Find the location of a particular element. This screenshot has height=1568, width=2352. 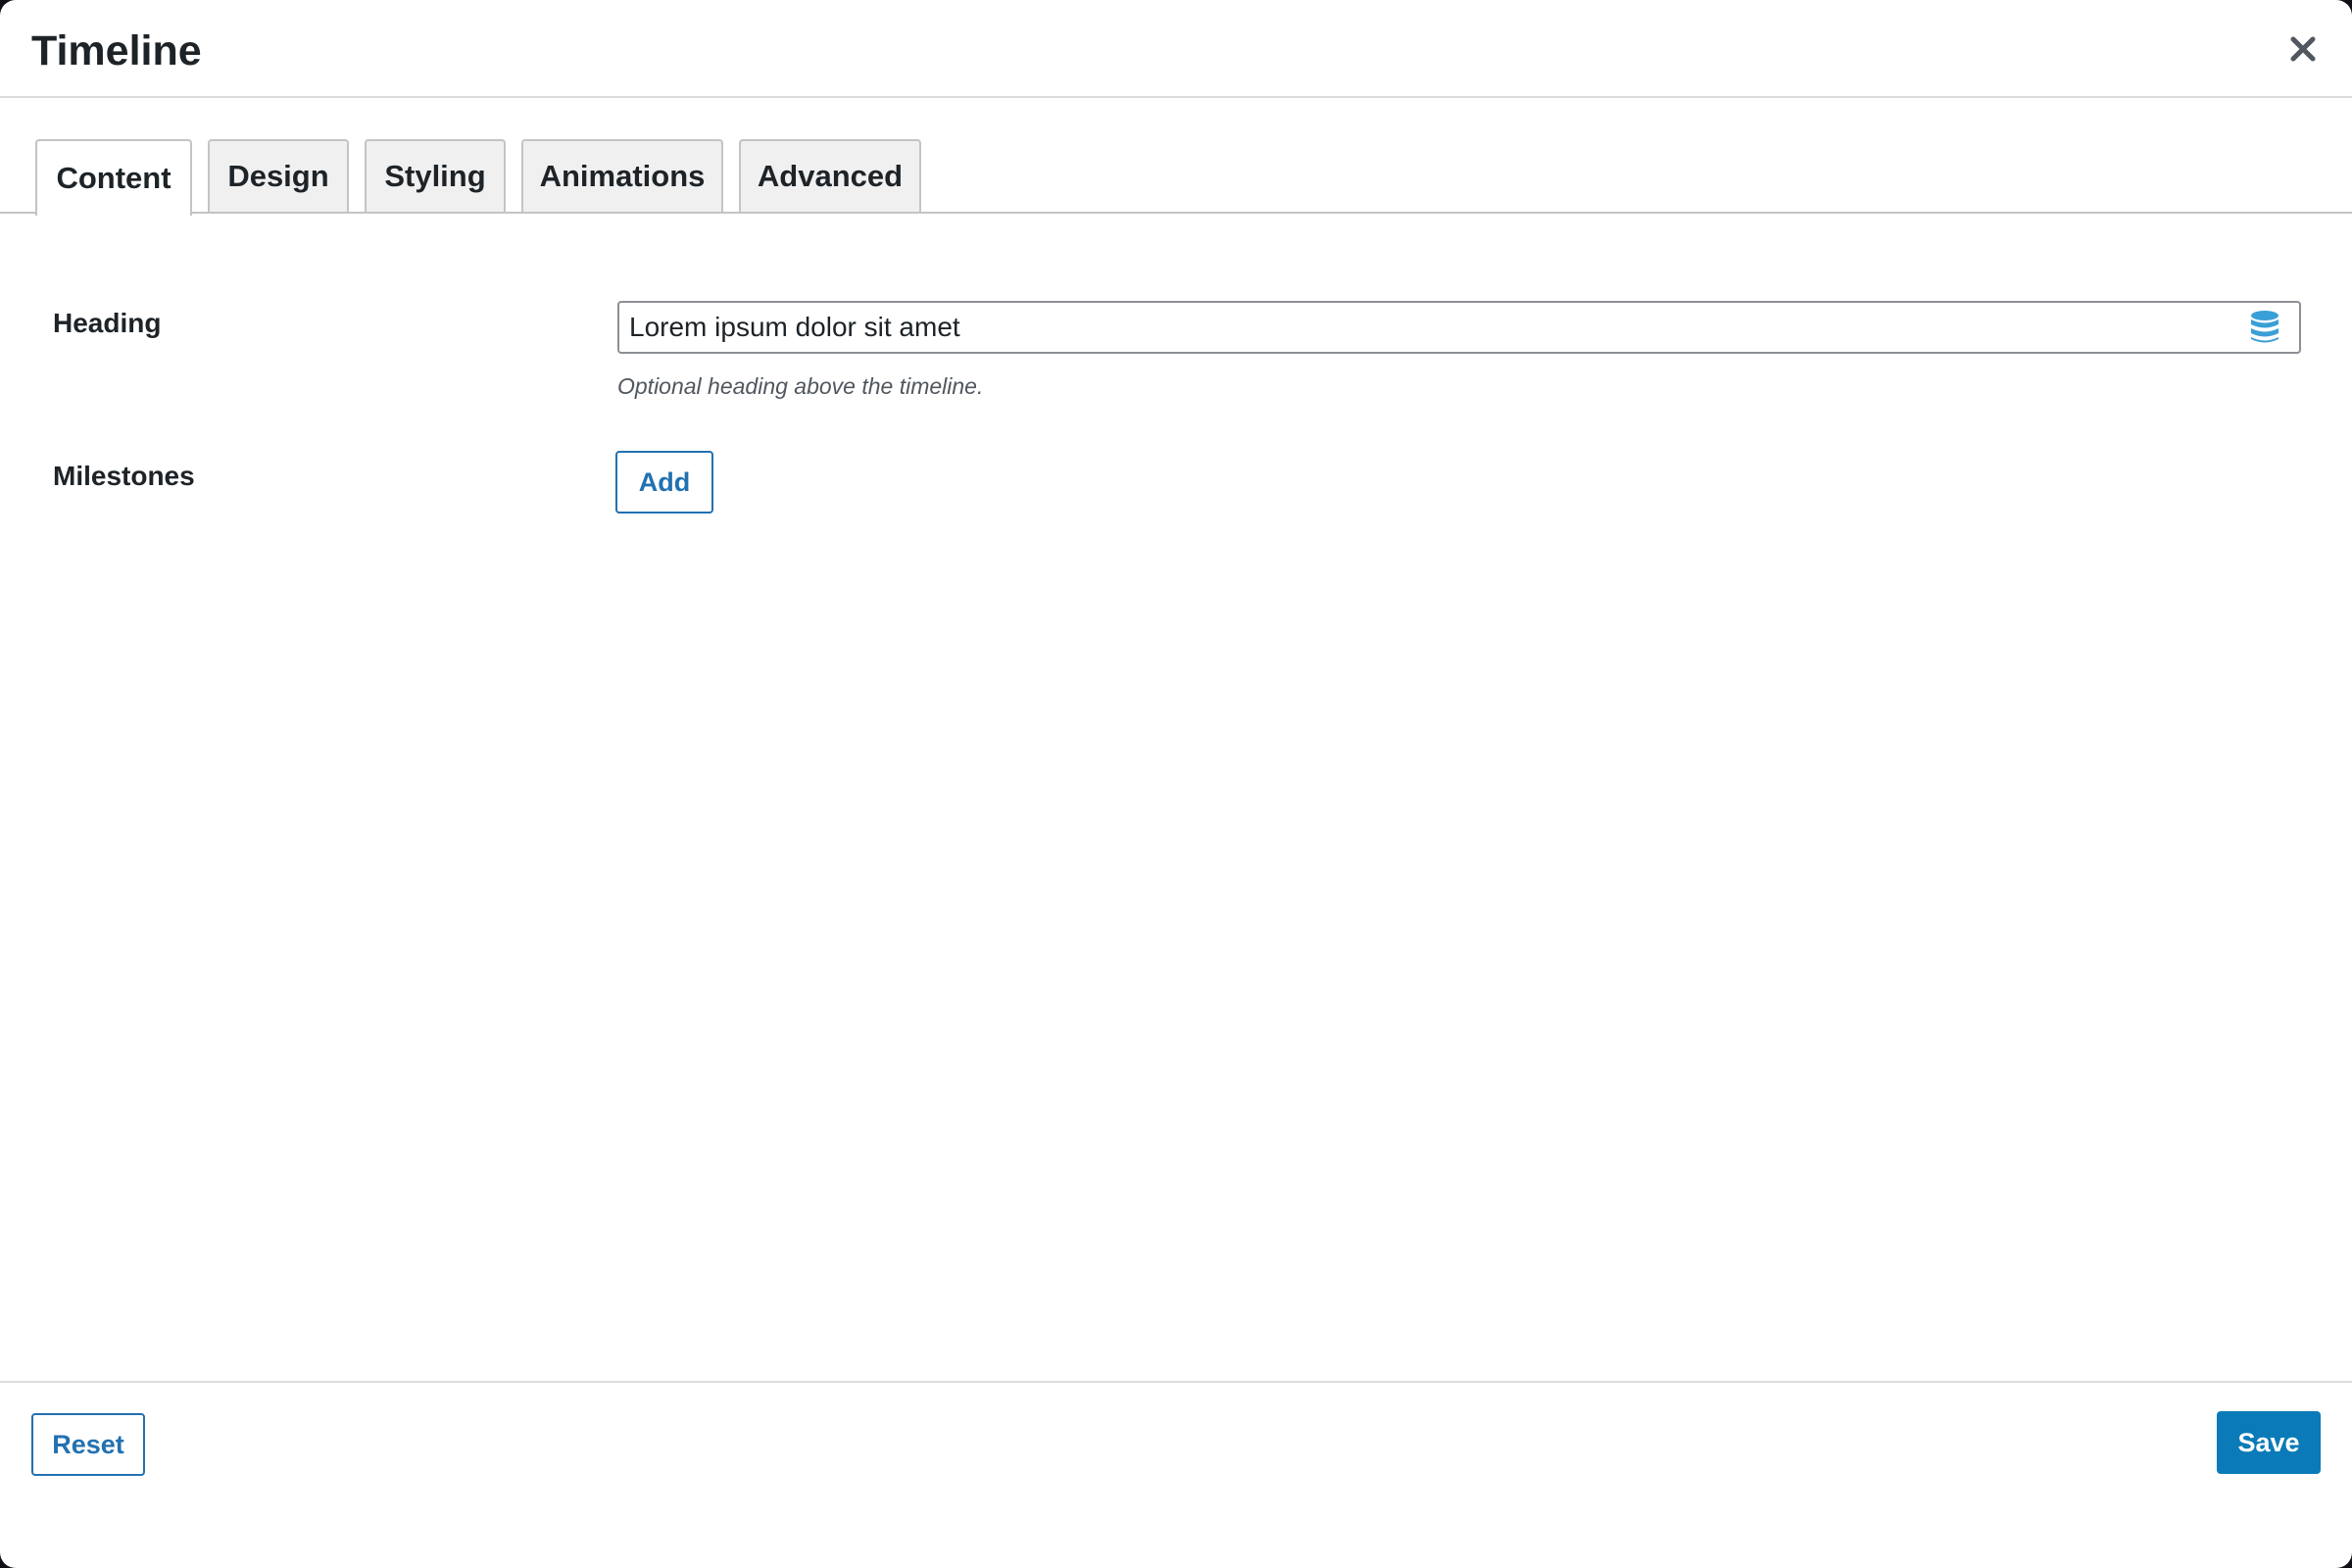

dialog-title: Timeline is located at coordinates (116, 50).